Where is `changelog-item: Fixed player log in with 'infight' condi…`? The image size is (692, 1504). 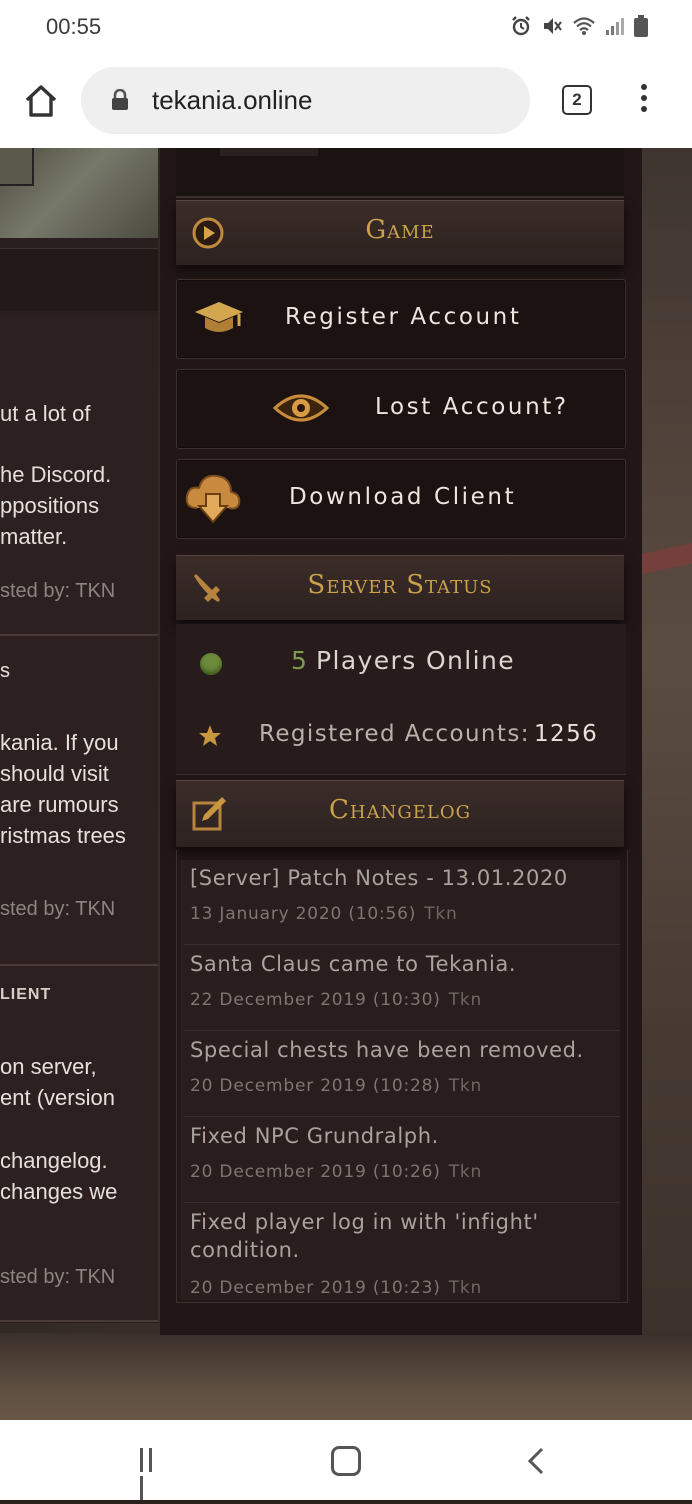
changelog-item: Fixed player log in with 'infight' condi… is located at coordinates (402, 1252).